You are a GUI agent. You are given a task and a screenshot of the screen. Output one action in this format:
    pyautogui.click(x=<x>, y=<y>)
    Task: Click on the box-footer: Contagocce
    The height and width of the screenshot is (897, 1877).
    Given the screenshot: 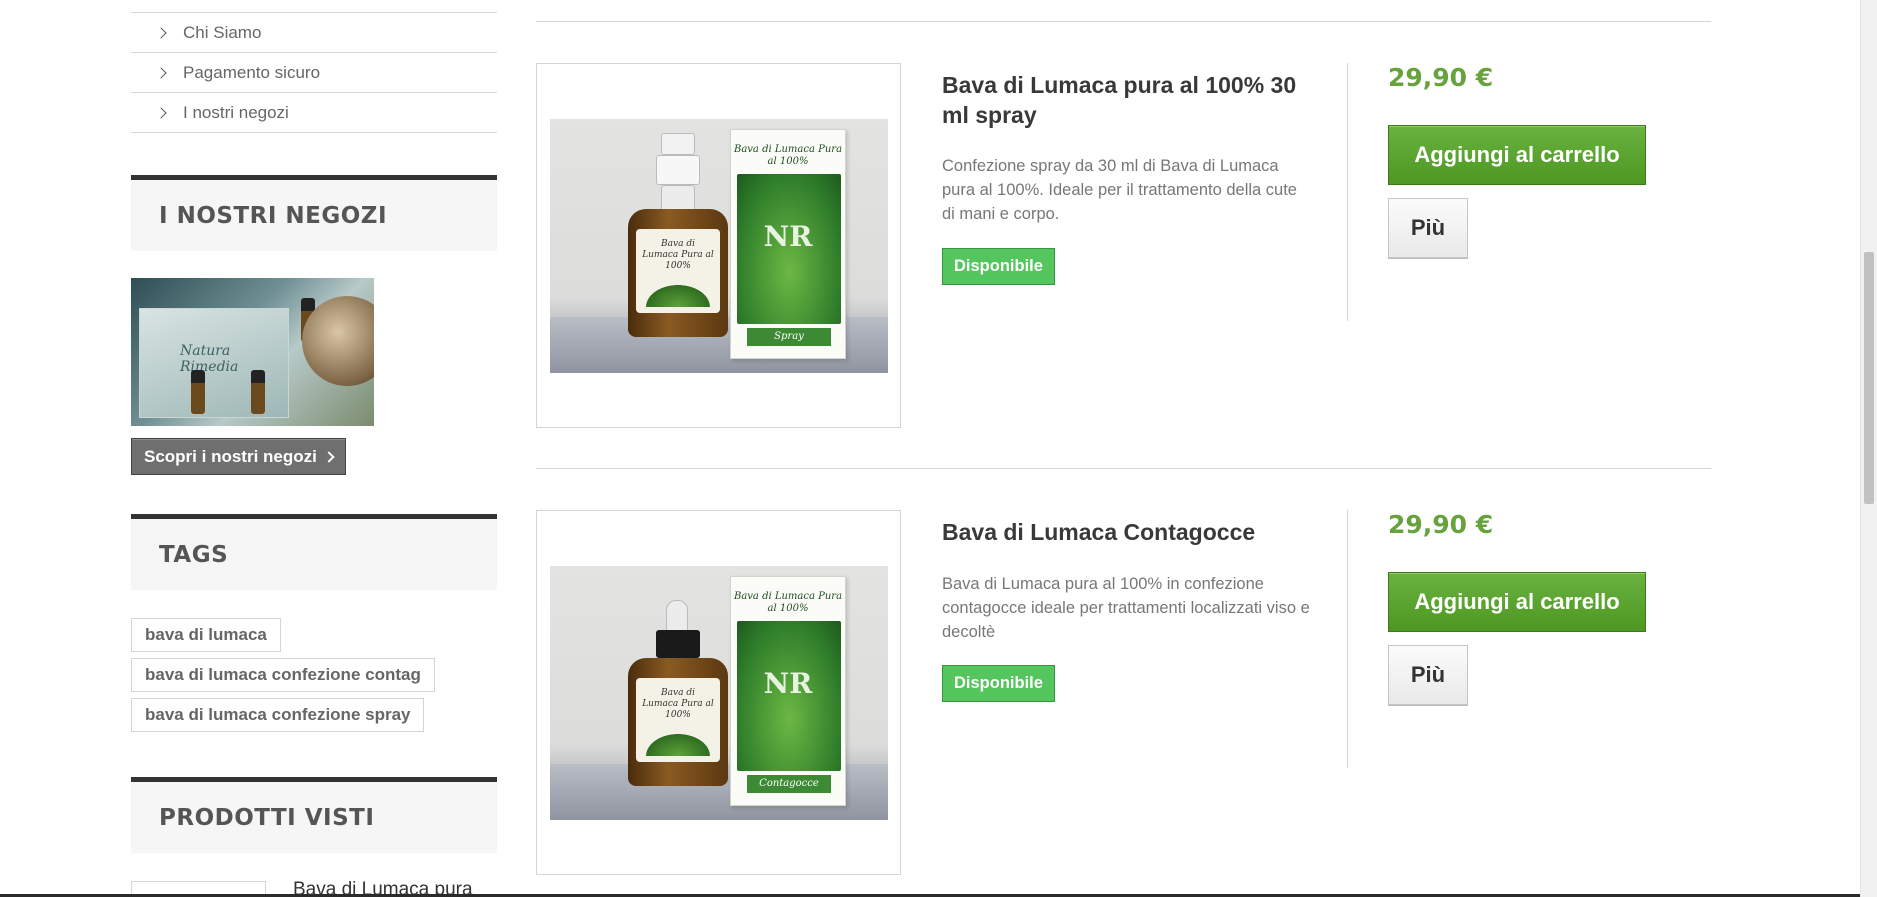 What is the action you would take?
    pyautogui.click(x=789, y=784)
    